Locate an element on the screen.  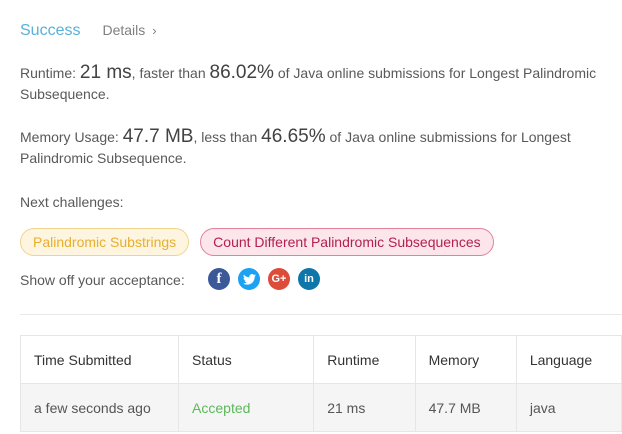
cell-memory: 47.7 MB is located at coordinates (465, 407).